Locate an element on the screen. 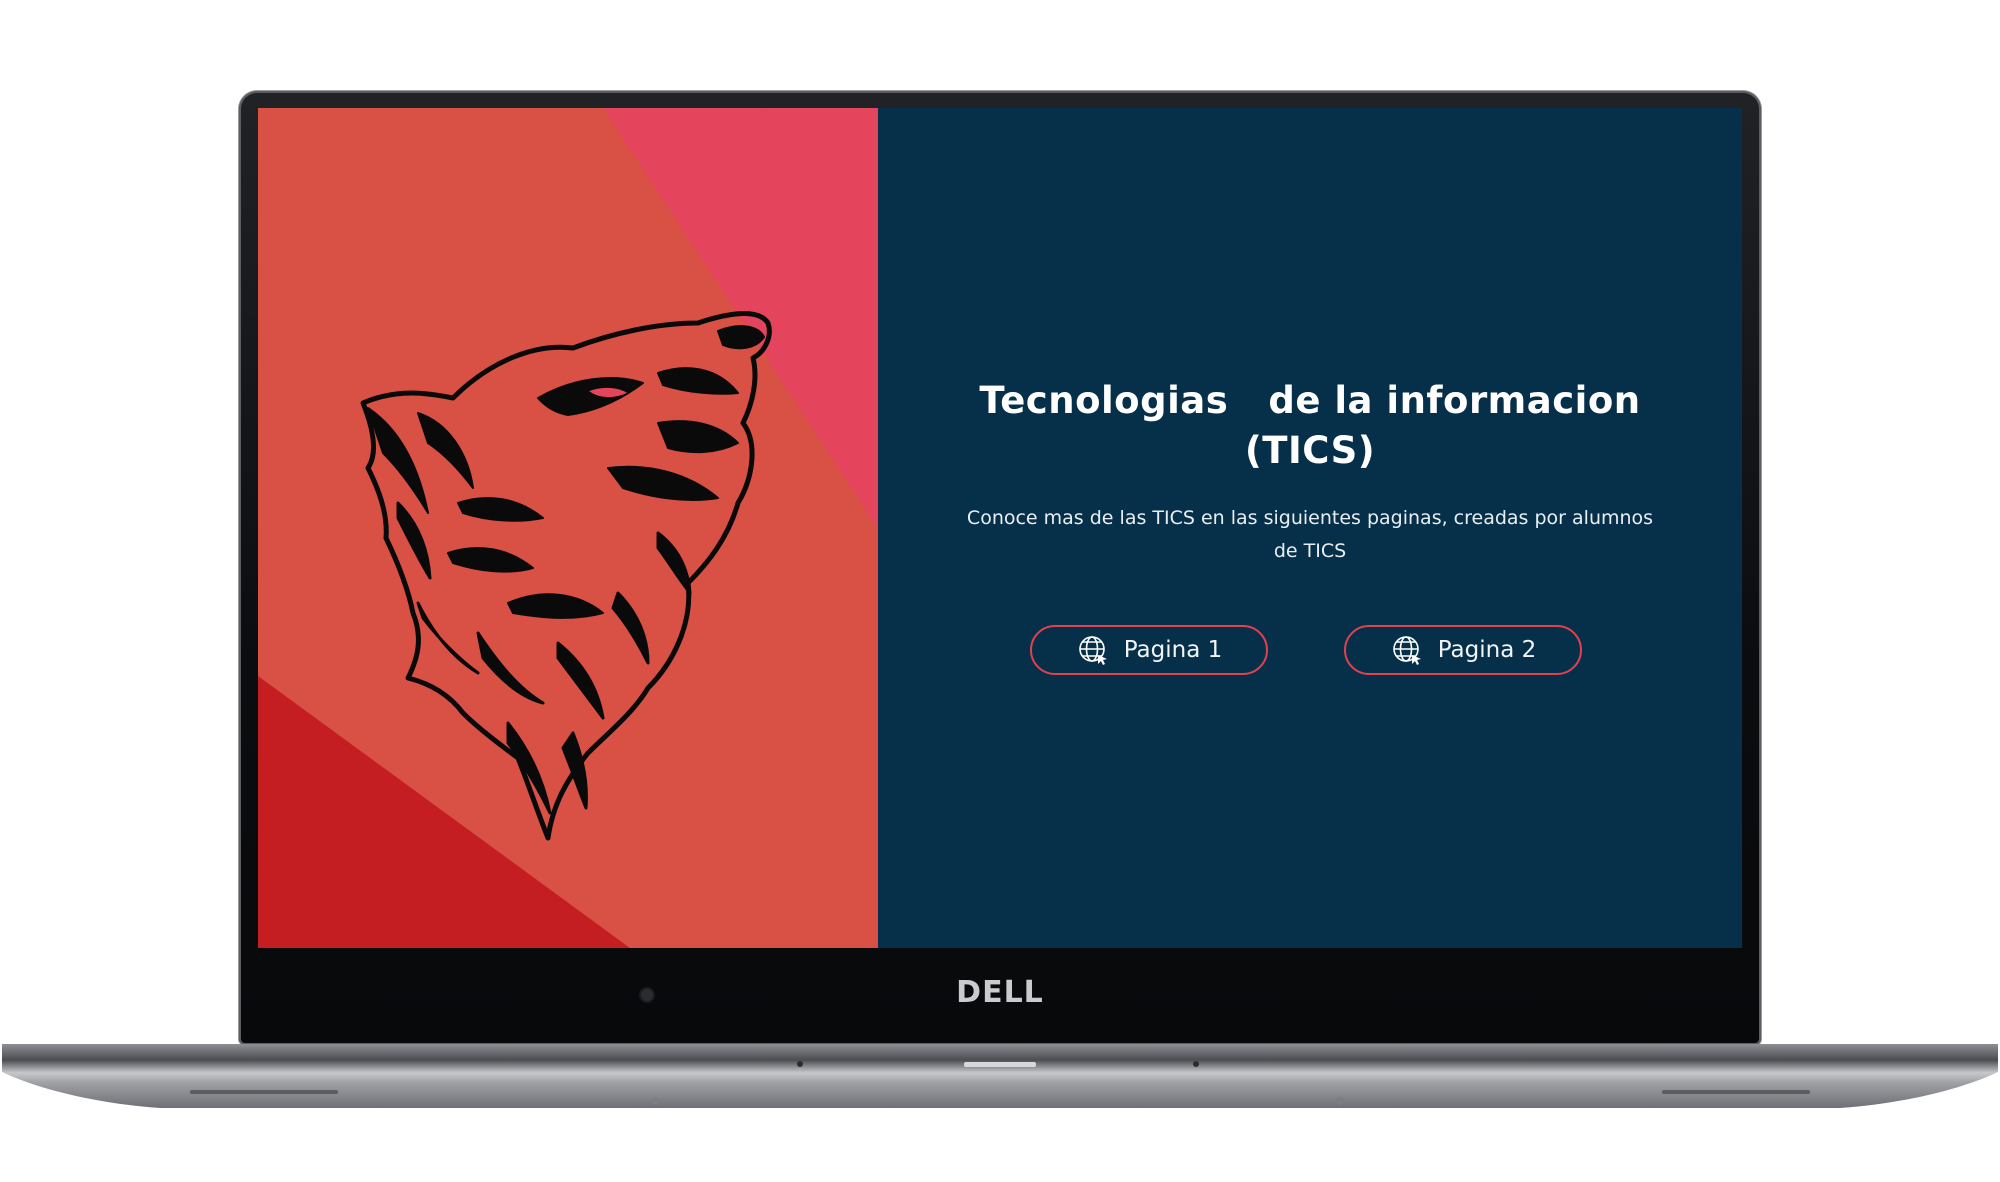 Image resolution: width=2000 pixels, height=1182 pixels. webcam-icon is located at coordinates (647, 995).